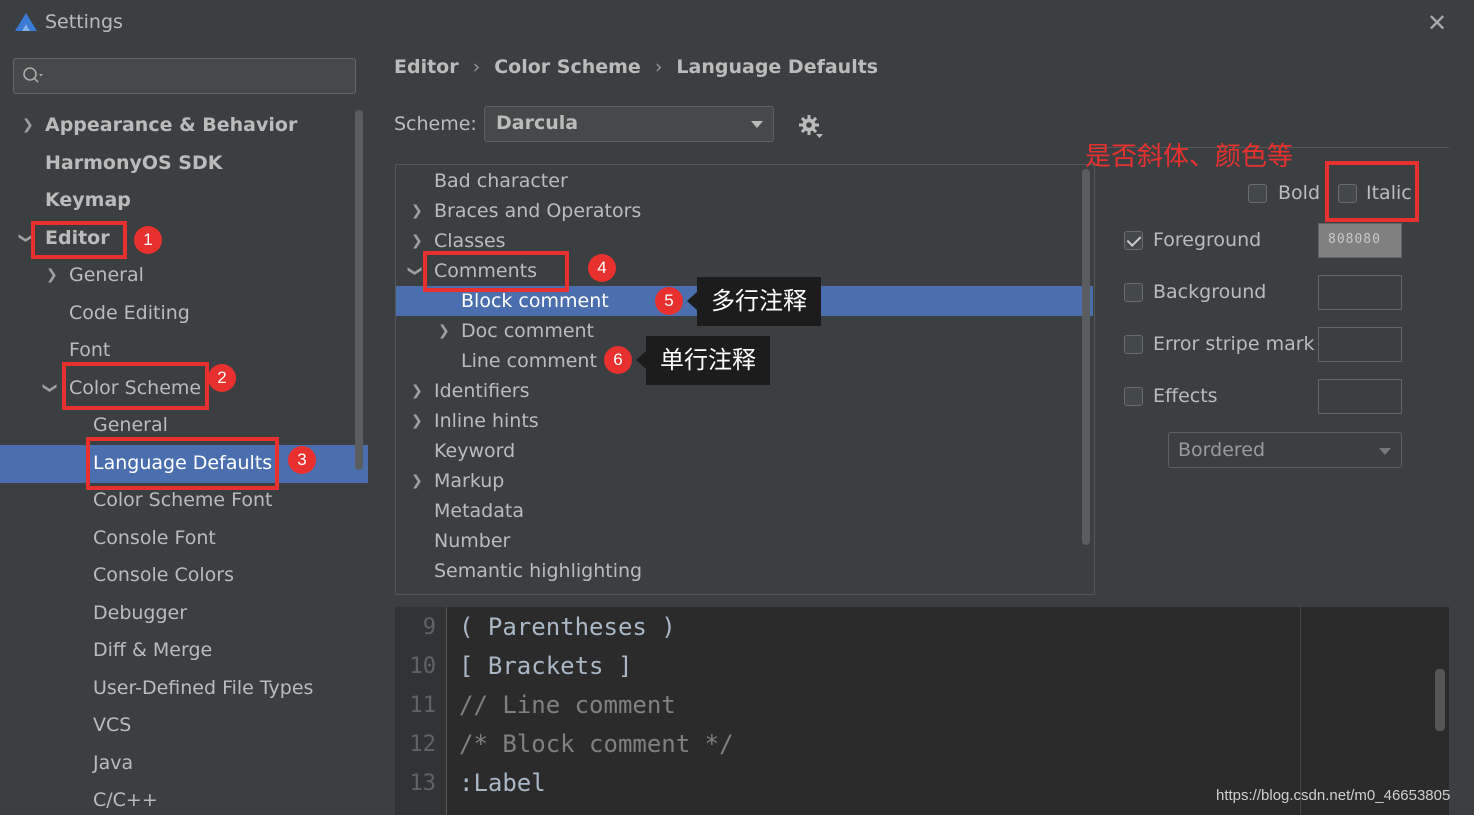  I want to click on sidebar-item-general: ❯ General, so click(95, 275).